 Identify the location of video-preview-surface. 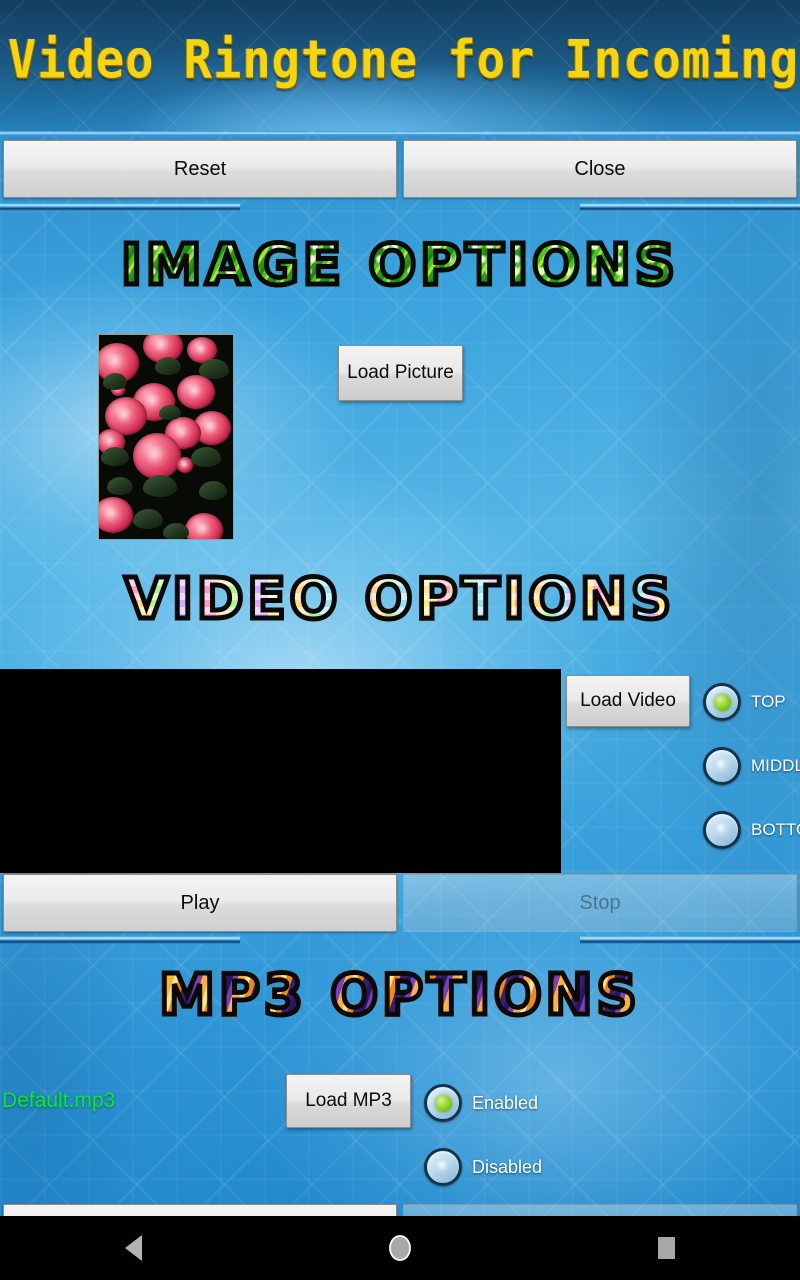
(280, 771).